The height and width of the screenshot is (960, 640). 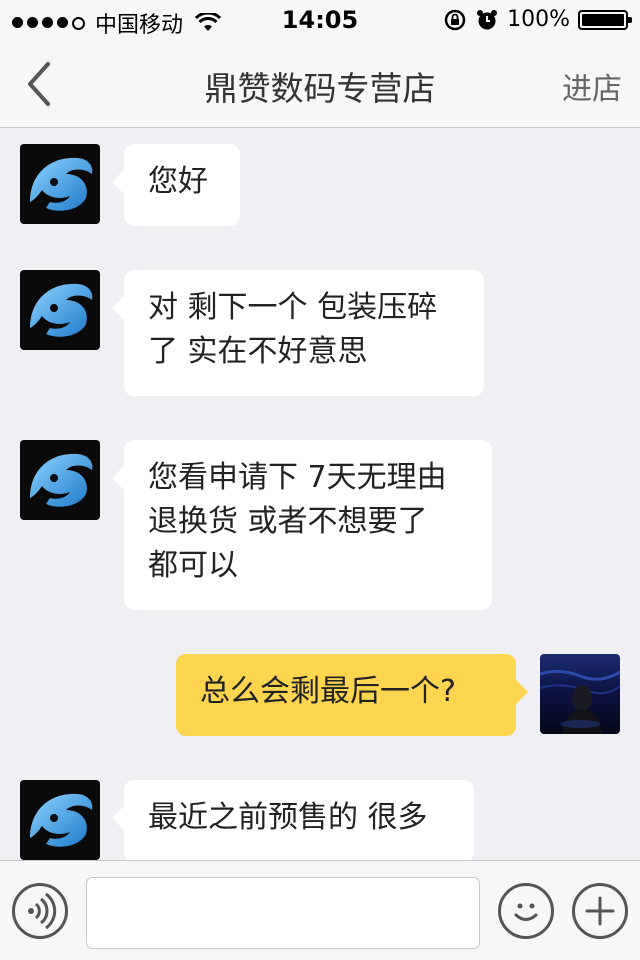 What do you see at coordinates (283, 913) in the screenshot?
I see `message-input` at bounding box center [283, 913].